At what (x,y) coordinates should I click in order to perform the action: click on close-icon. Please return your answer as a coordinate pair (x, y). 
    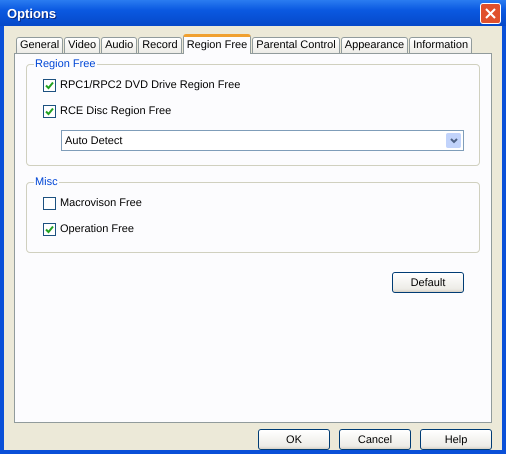
    Looking at the image, I should click on (490, 13).